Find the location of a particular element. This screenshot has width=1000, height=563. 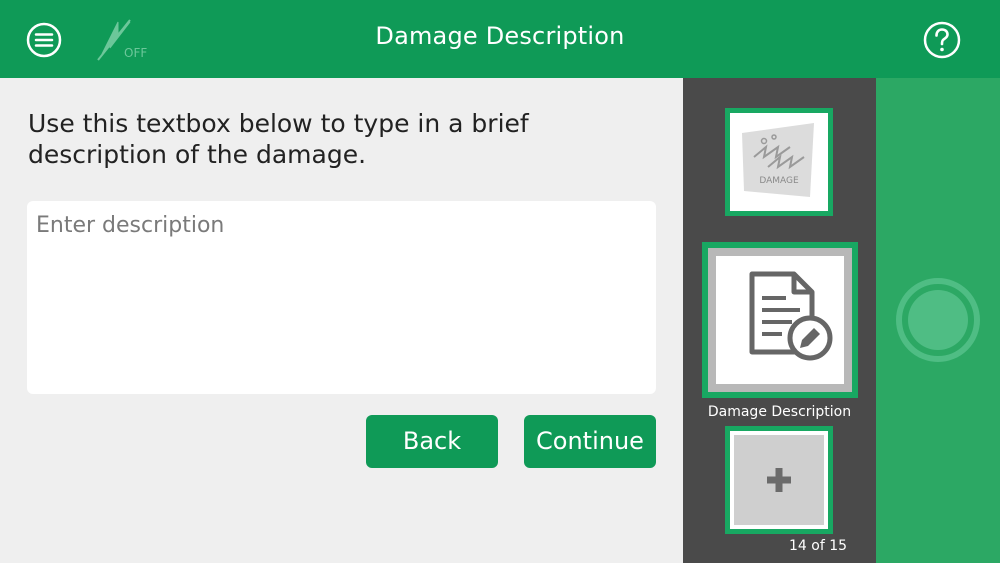

header-bar: OFF Damage Description is located at coordinates (500, 39).